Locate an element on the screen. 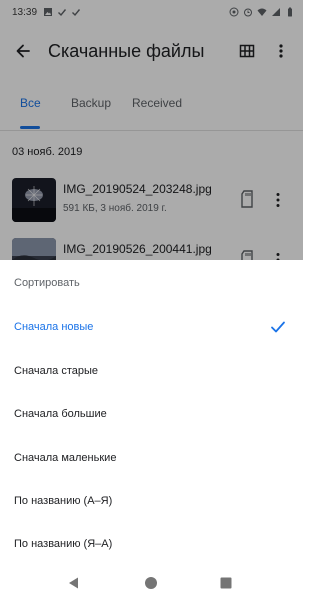 Image resolution: width=320 pixels, height=600 pixels. sort-option-largest: Сначала большие is located at coordinates (151, 414).